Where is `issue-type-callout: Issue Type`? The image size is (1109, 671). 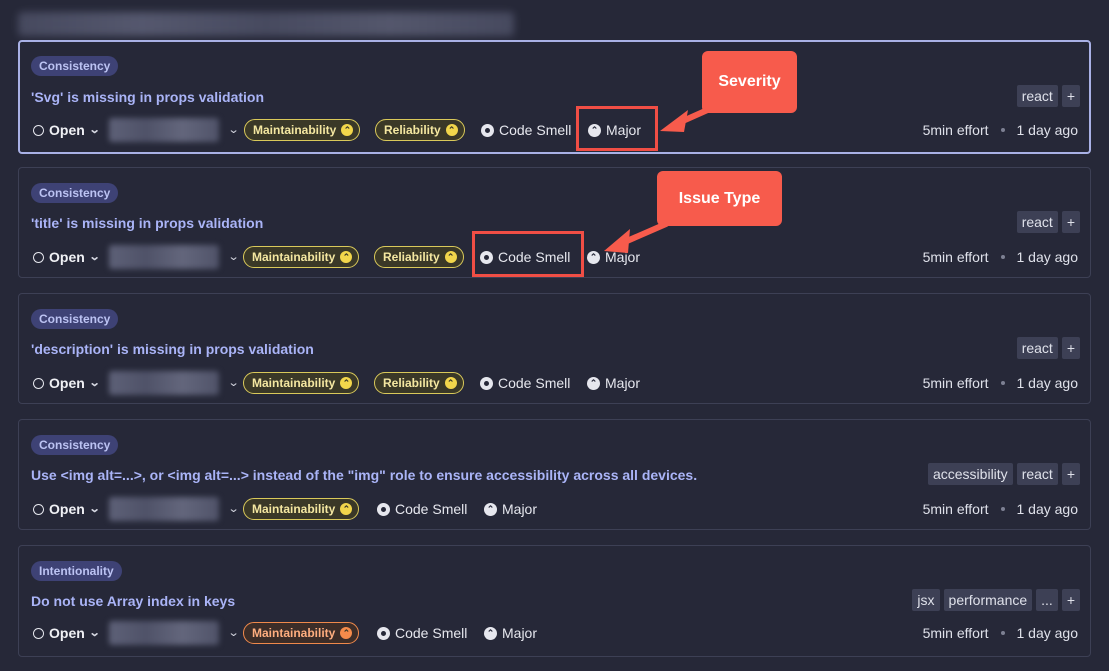 issue-type-callout: Issue Type is located at coordinates (719, 198).